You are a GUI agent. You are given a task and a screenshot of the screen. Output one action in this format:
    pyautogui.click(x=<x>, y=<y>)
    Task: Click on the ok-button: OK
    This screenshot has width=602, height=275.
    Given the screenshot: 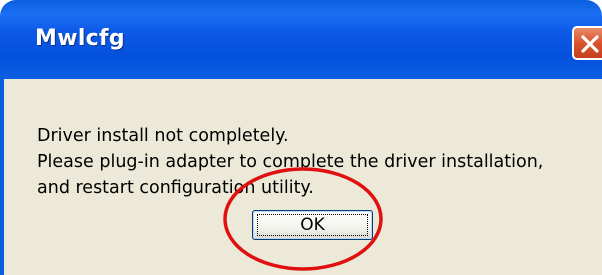 What is the action you would take?
    pyautogui.click(x=312, y=225)
    